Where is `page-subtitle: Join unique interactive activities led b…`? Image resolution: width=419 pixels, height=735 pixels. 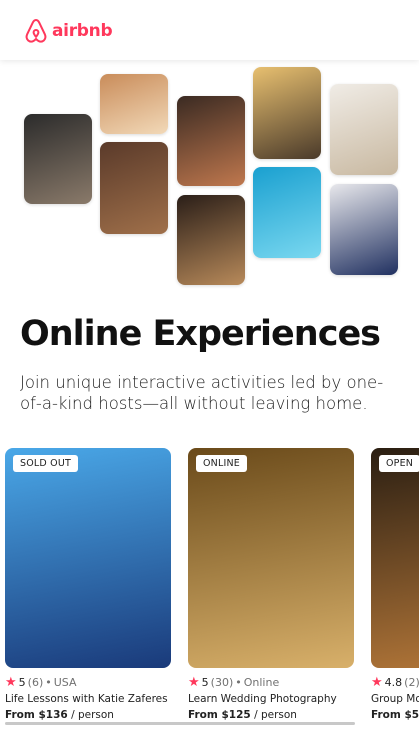
page-subtitle: Join unique interactive activities led b… is located at coordinates (202, 393).